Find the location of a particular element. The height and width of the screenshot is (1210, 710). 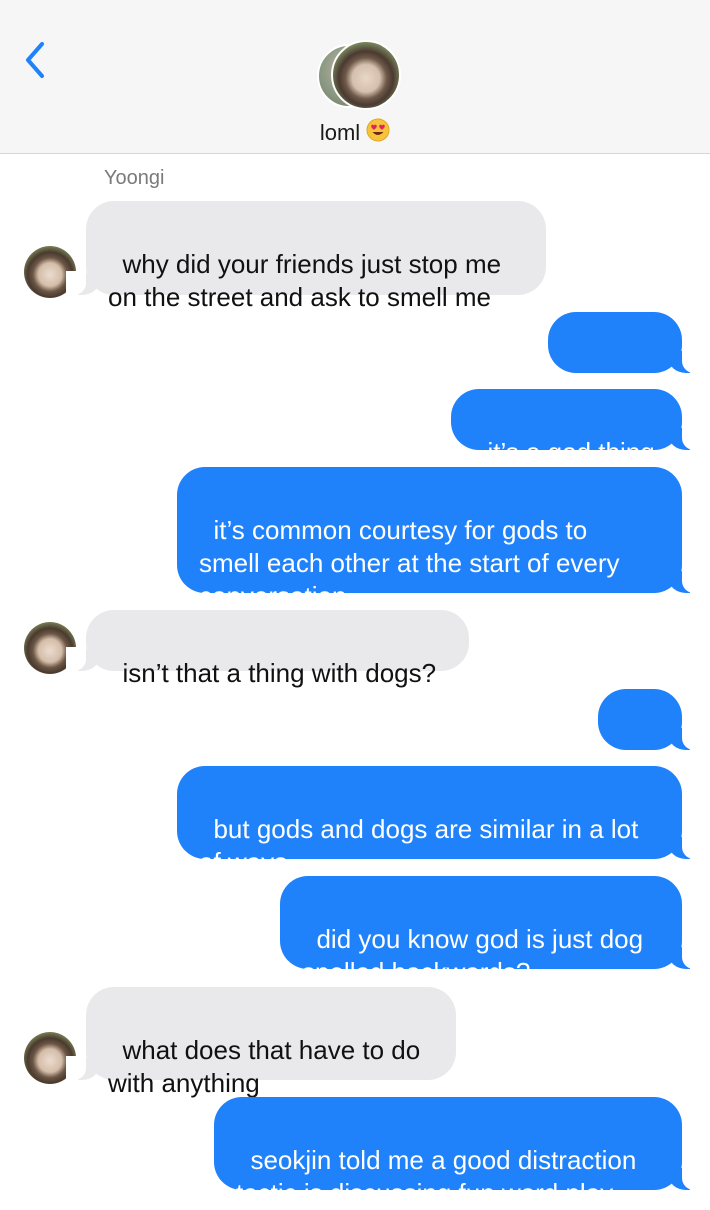

contact-avatar-primary is located at coordinates (366, 75).